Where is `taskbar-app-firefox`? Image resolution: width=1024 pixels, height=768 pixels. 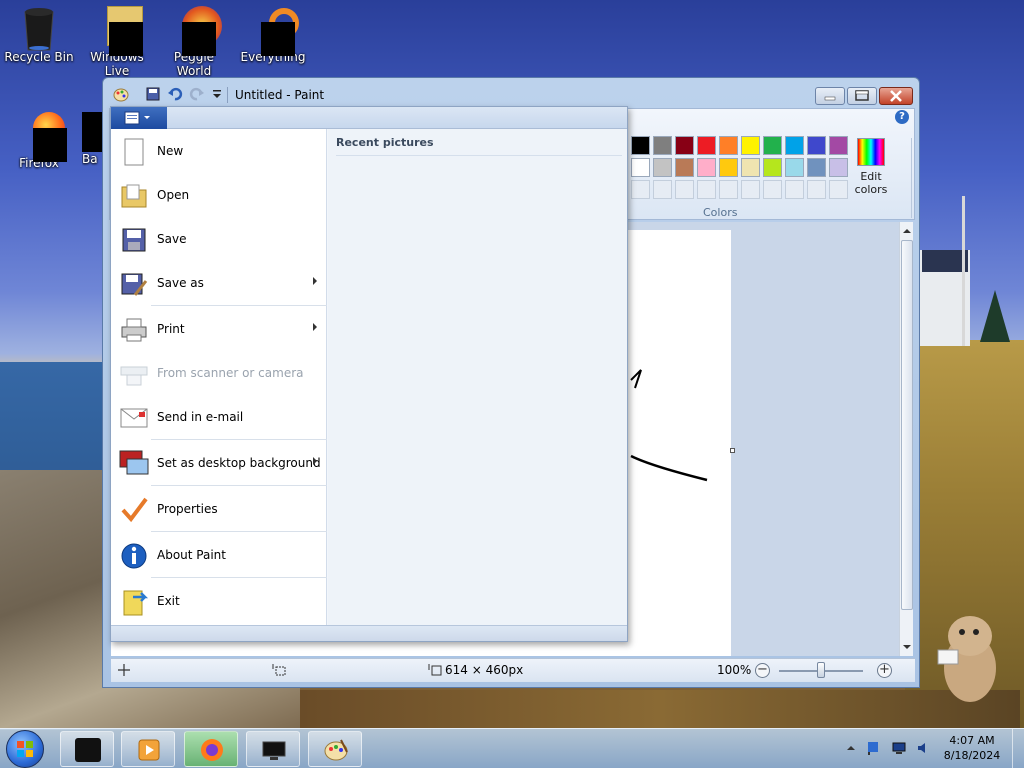
taskbar-app-firefox is located at coordinates (211, 749).